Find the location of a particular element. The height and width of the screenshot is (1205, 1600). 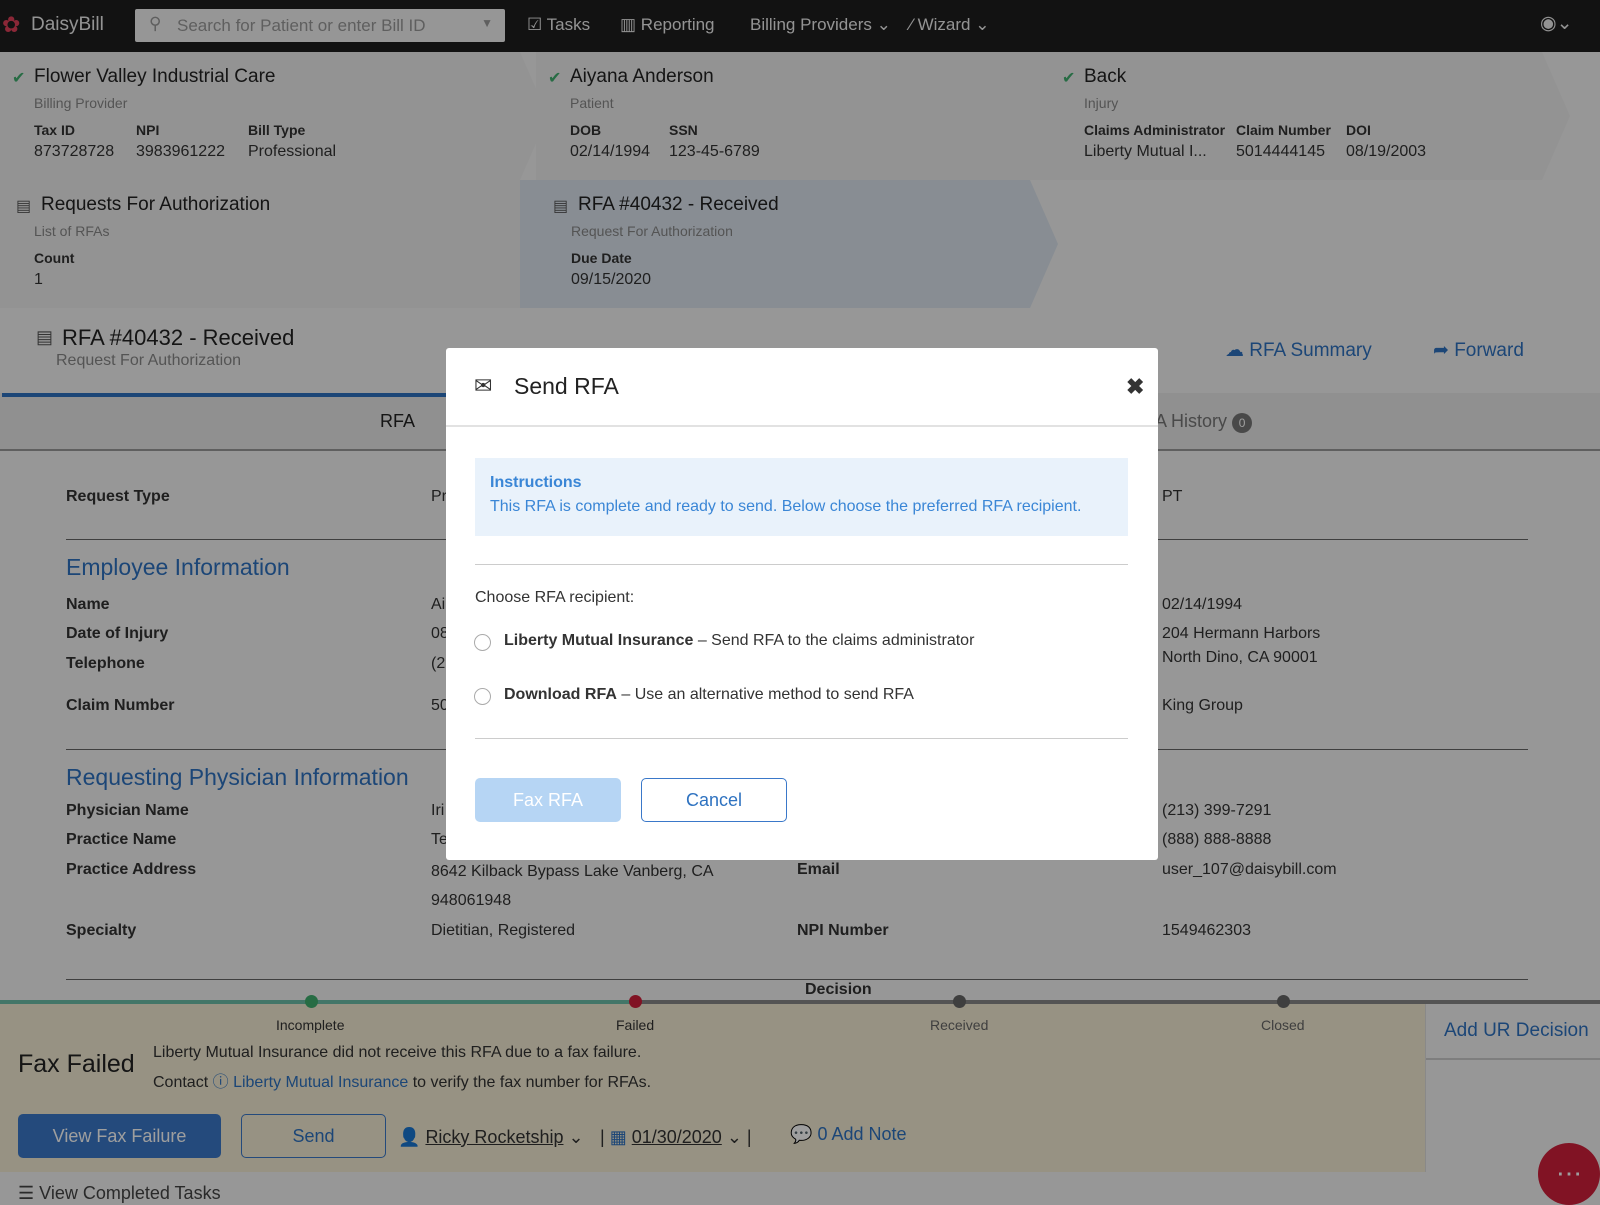

close-icon: ✖ is located at coordinates (1135, 387).